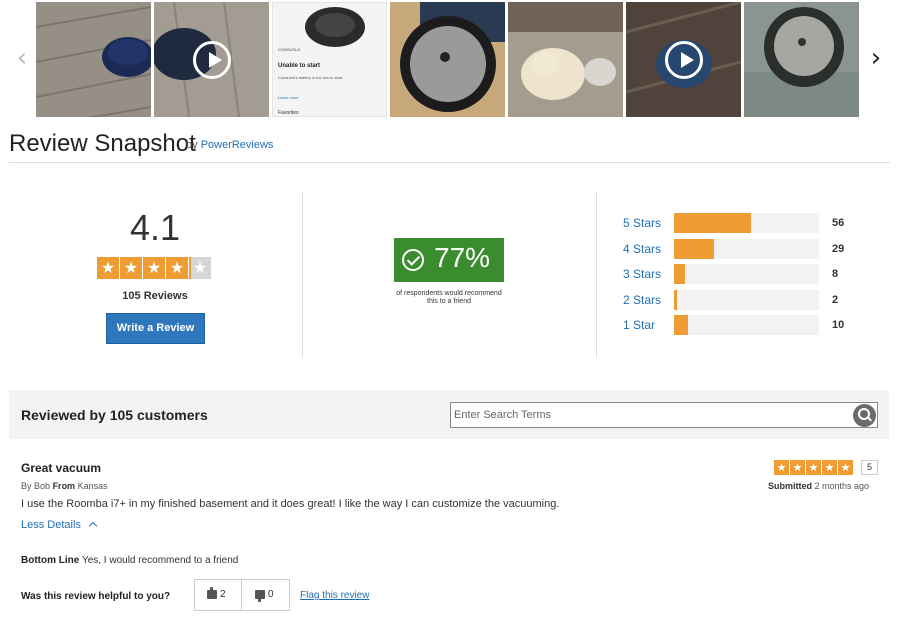 This screenshot has height=623, width=900. I want to click on write-review-button: Write a Review, so click(155, 328).